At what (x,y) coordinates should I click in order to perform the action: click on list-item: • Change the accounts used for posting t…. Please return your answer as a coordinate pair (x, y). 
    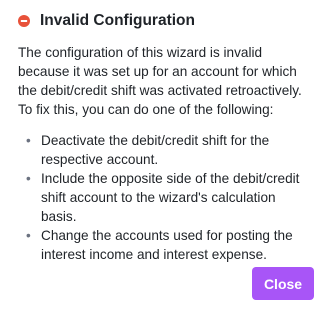
    Looking at the image, I should click on (170, 245).